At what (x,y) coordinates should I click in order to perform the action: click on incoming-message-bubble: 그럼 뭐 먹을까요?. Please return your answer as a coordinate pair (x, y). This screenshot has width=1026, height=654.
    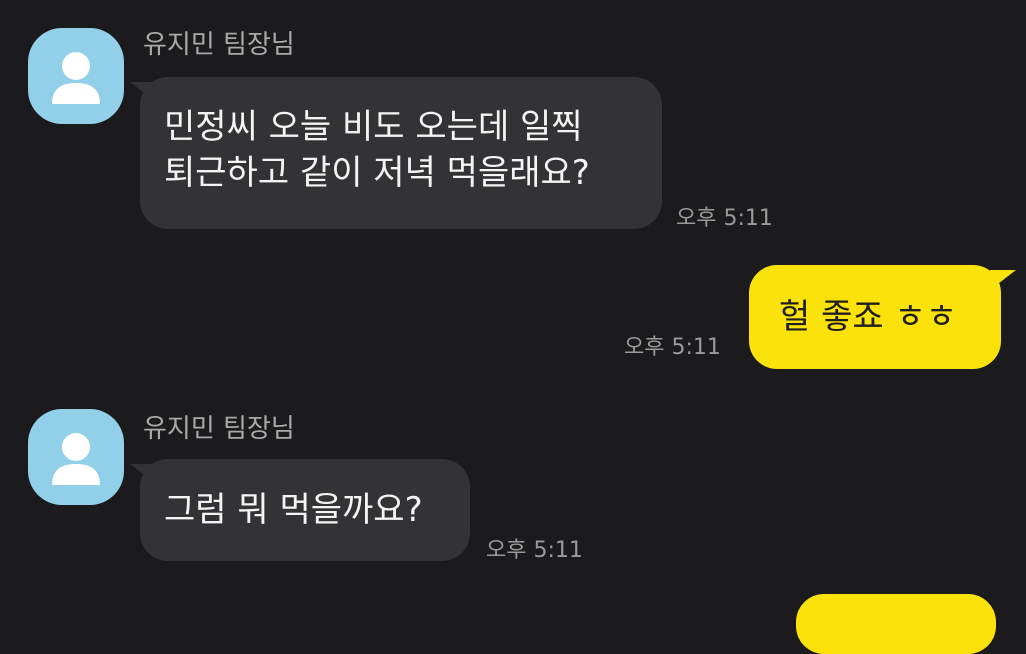
    Looking at the image, I should click on (305, 510).